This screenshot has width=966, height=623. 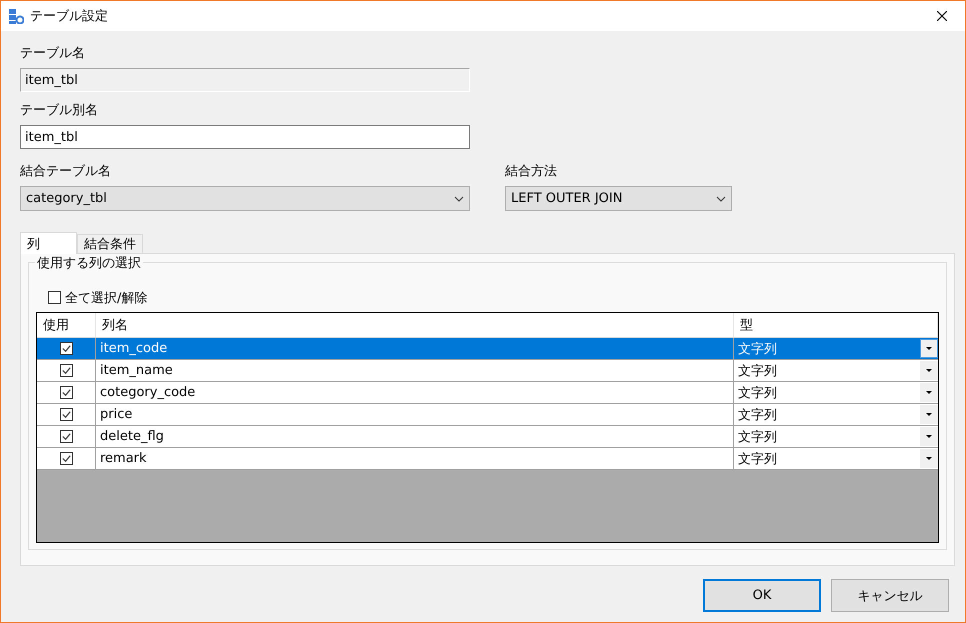 I want to click on table-row: delete_flg 文字列, so click(x=487, y=437).